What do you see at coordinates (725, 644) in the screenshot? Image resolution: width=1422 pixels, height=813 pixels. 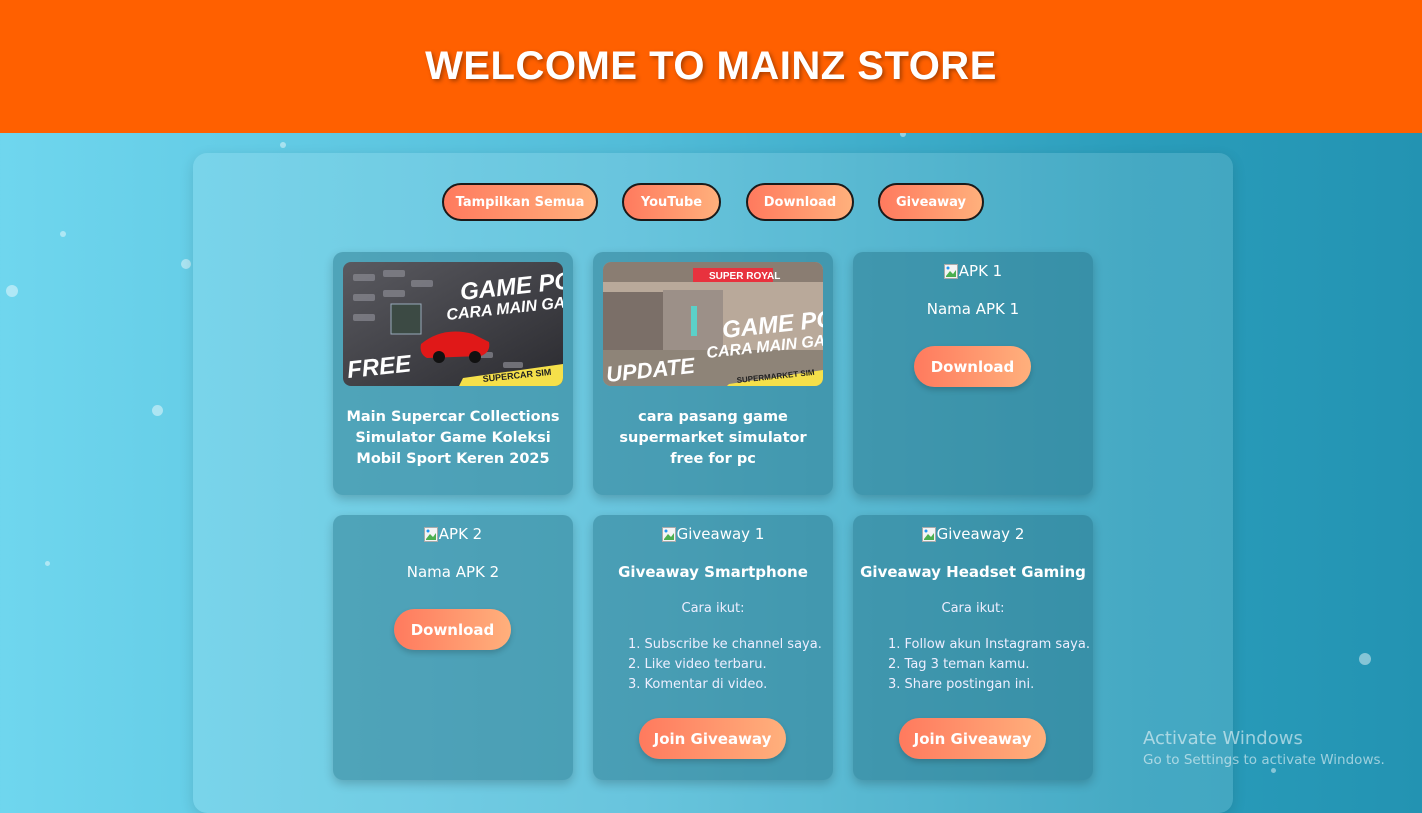 I see `giveaway-step: 1. Subscribe ke channel saya.` at bounding box center [725, 644].